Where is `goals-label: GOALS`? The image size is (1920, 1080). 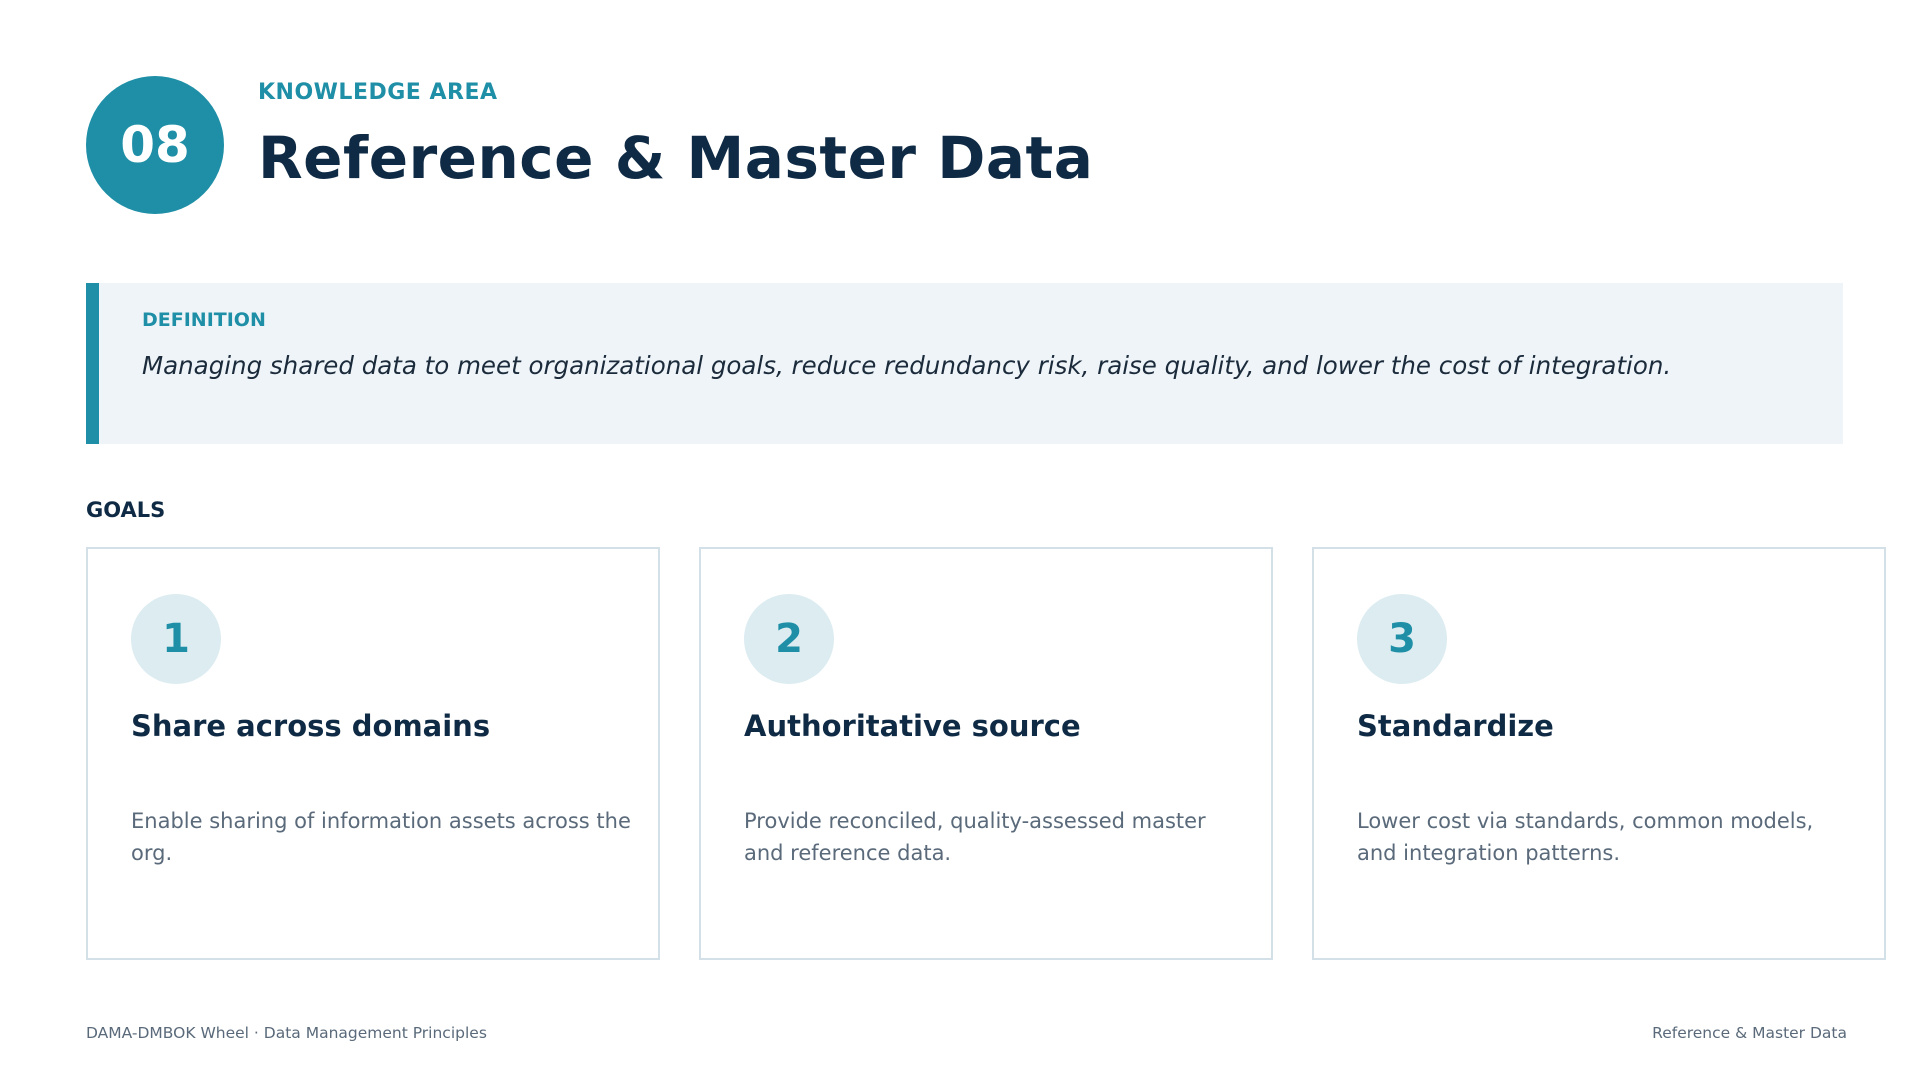
goals-label: GOALS is located at coordinates (126, 510).